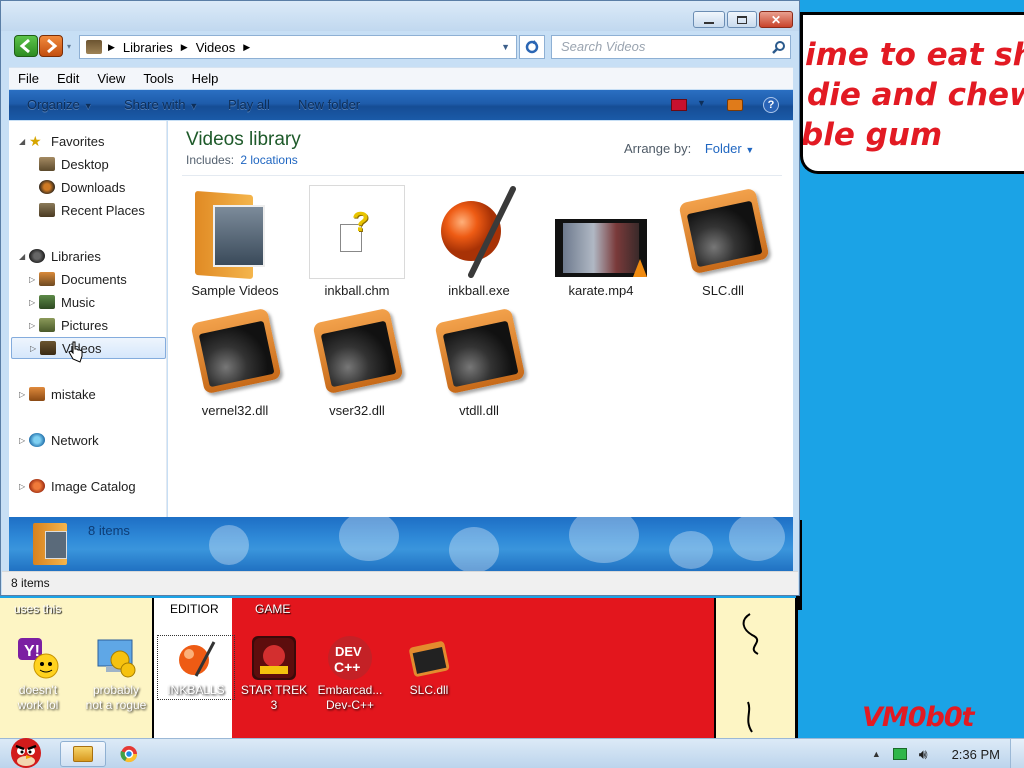 The width and height of the screenshot is (1024, 768). What do you see at coordinates (274, 705) in the screenshot?
I see `desktop-icon-label: 3` at bounding box center [274, 705].